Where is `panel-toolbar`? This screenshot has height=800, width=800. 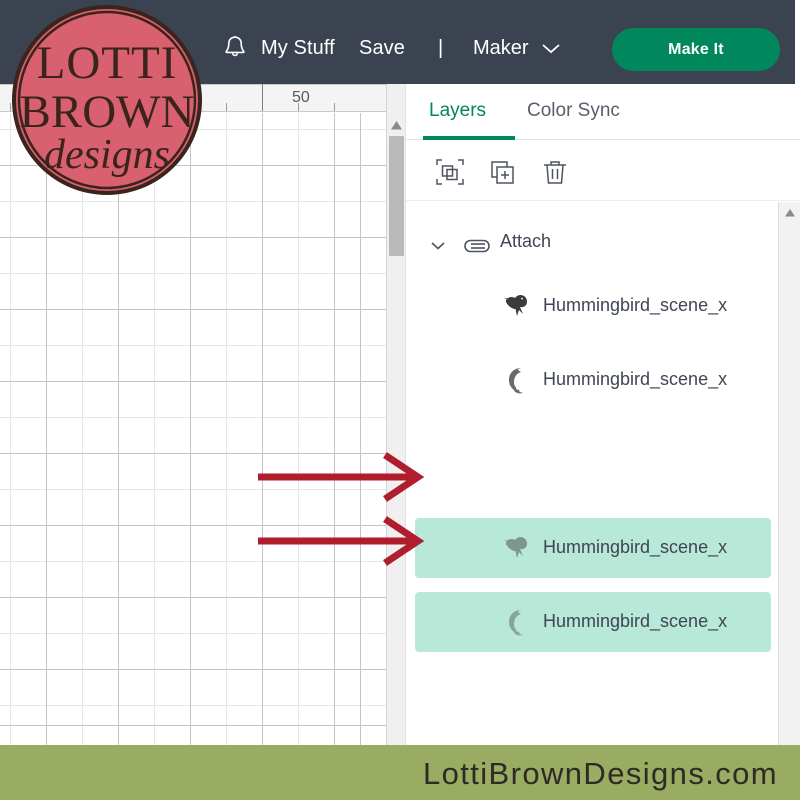
panel-toolbar is located at coordinates (603, 171).